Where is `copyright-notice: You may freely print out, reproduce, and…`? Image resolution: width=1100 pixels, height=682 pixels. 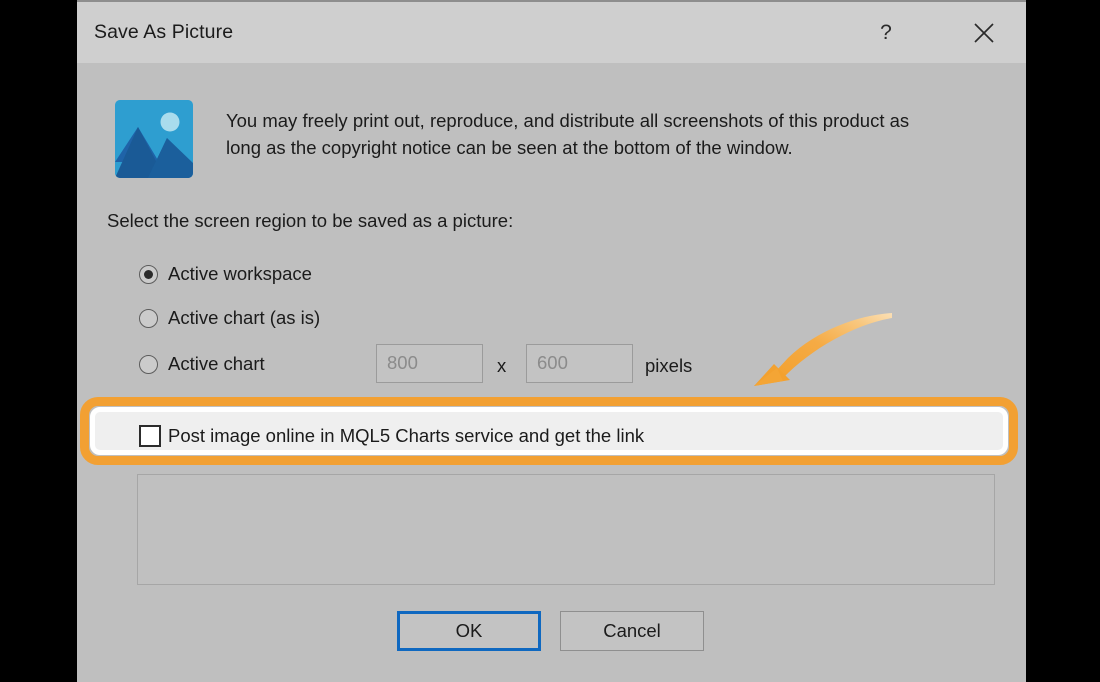 copyright-notice: You may freely print out, reproduce, and… is located at coordinates (568, 134).